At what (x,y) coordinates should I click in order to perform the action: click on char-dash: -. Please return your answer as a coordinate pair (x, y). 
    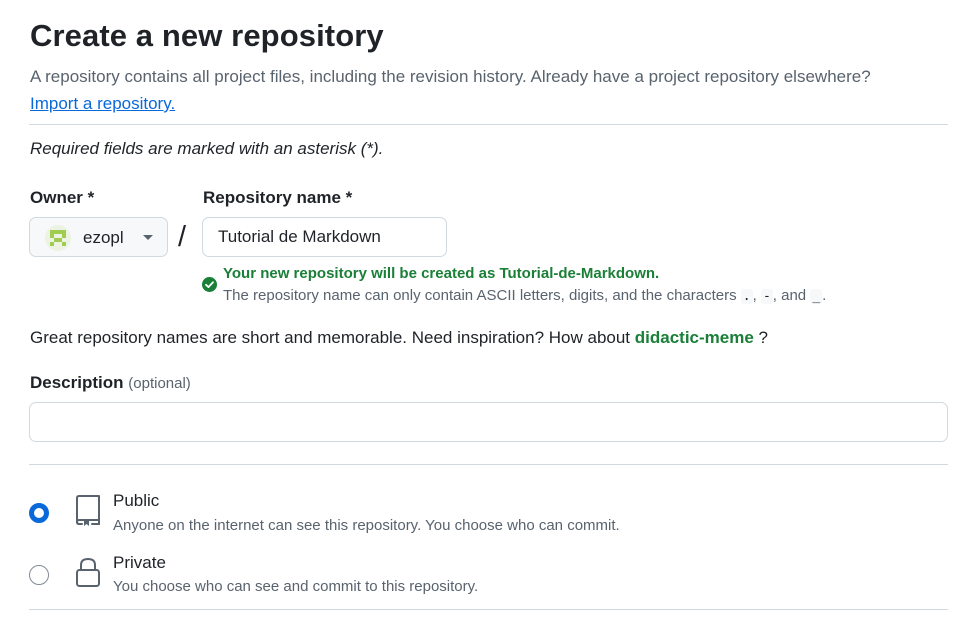
    Looking at the image, I should click on (766, 296).